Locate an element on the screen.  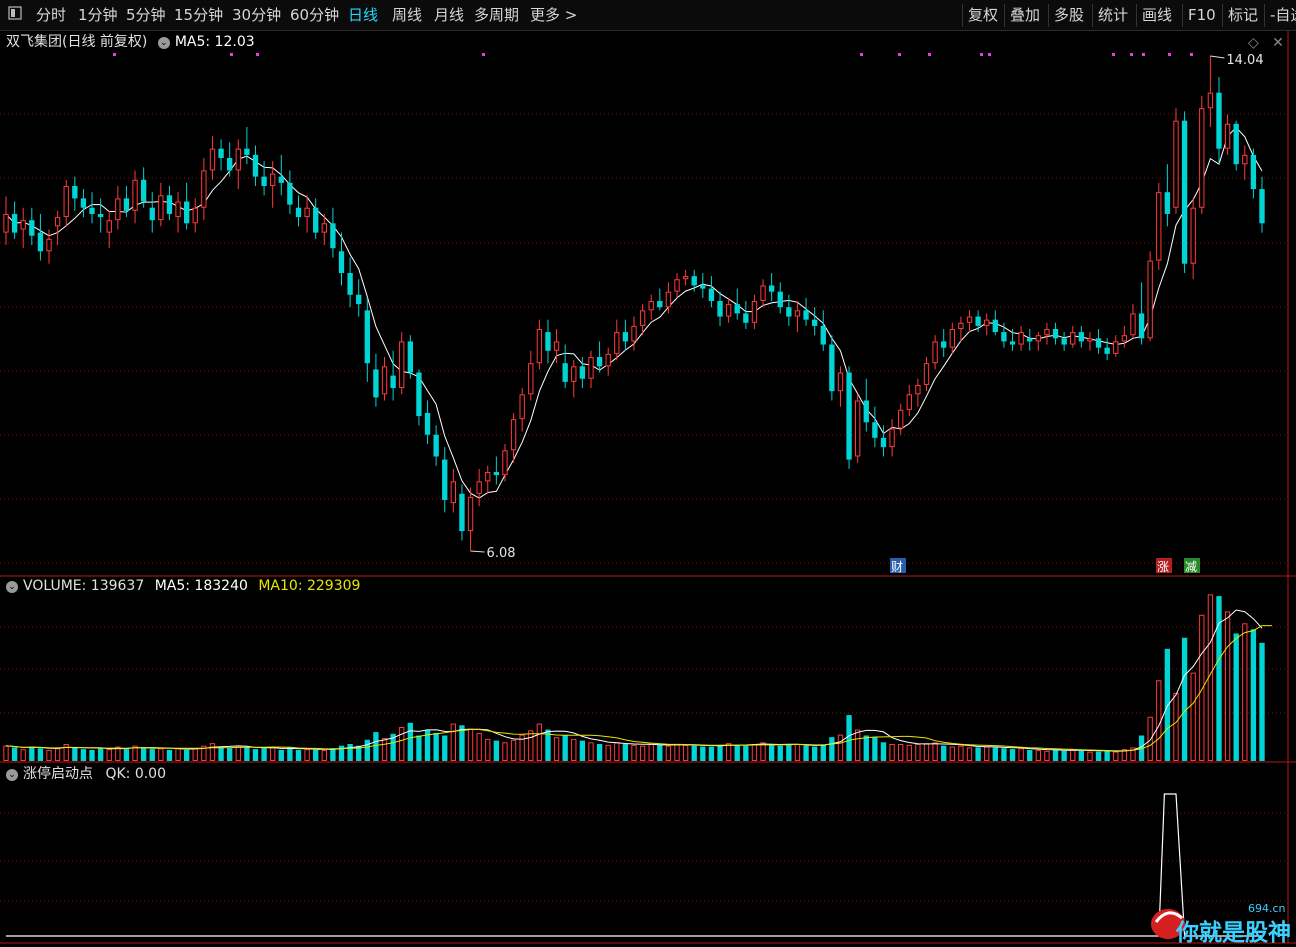
toolbar-button-2: 多股 is located at coordinates (1069, 15).